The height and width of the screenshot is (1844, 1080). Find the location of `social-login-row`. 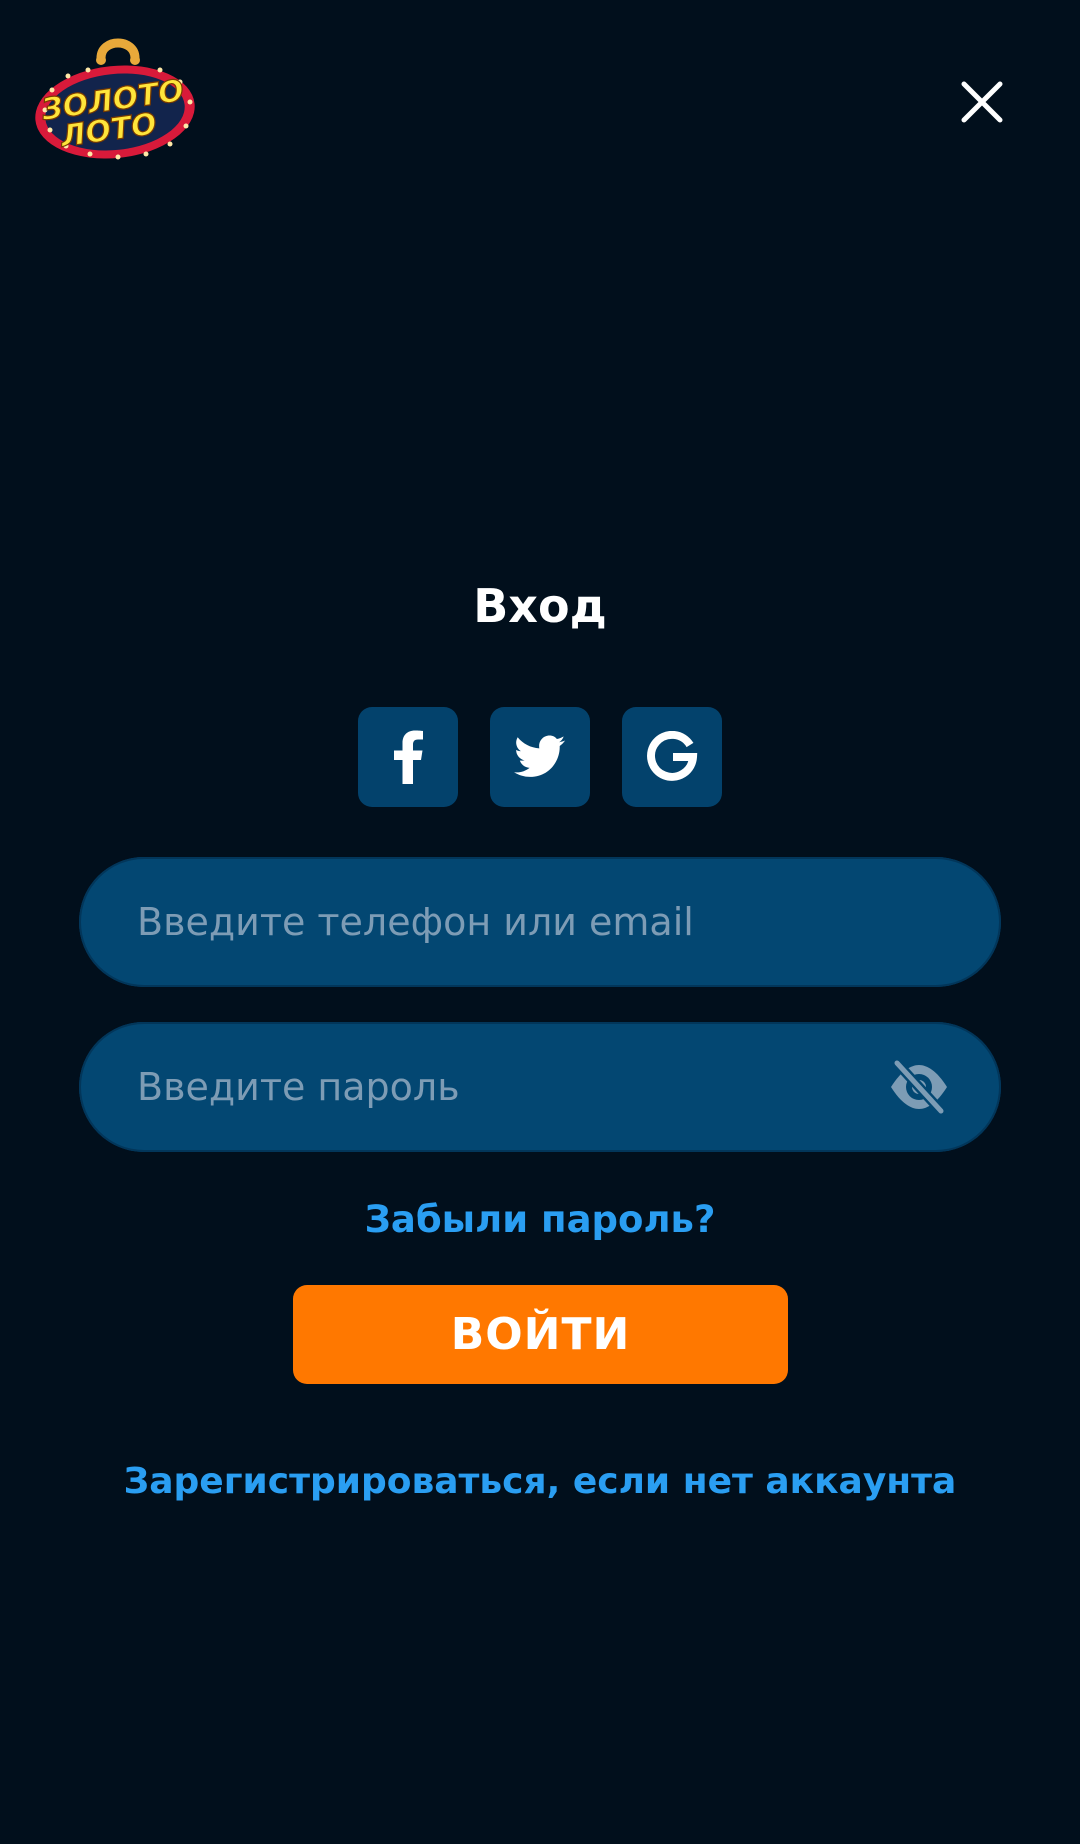

social-login-row is located at coordinates (540, 757).